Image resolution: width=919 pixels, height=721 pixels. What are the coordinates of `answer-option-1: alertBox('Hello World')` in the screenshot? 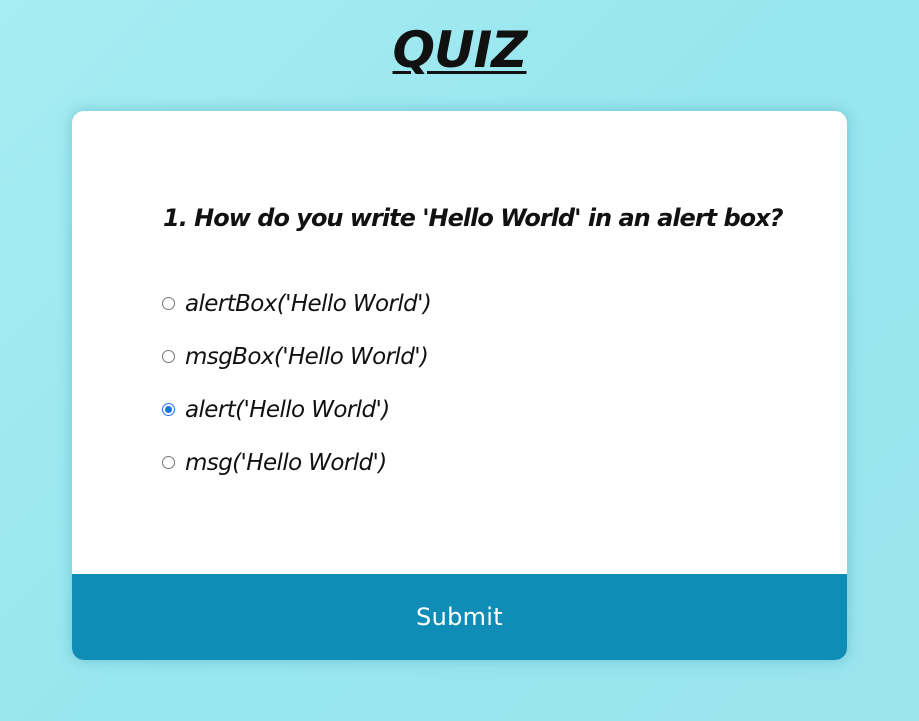 It's located at (297, 303).